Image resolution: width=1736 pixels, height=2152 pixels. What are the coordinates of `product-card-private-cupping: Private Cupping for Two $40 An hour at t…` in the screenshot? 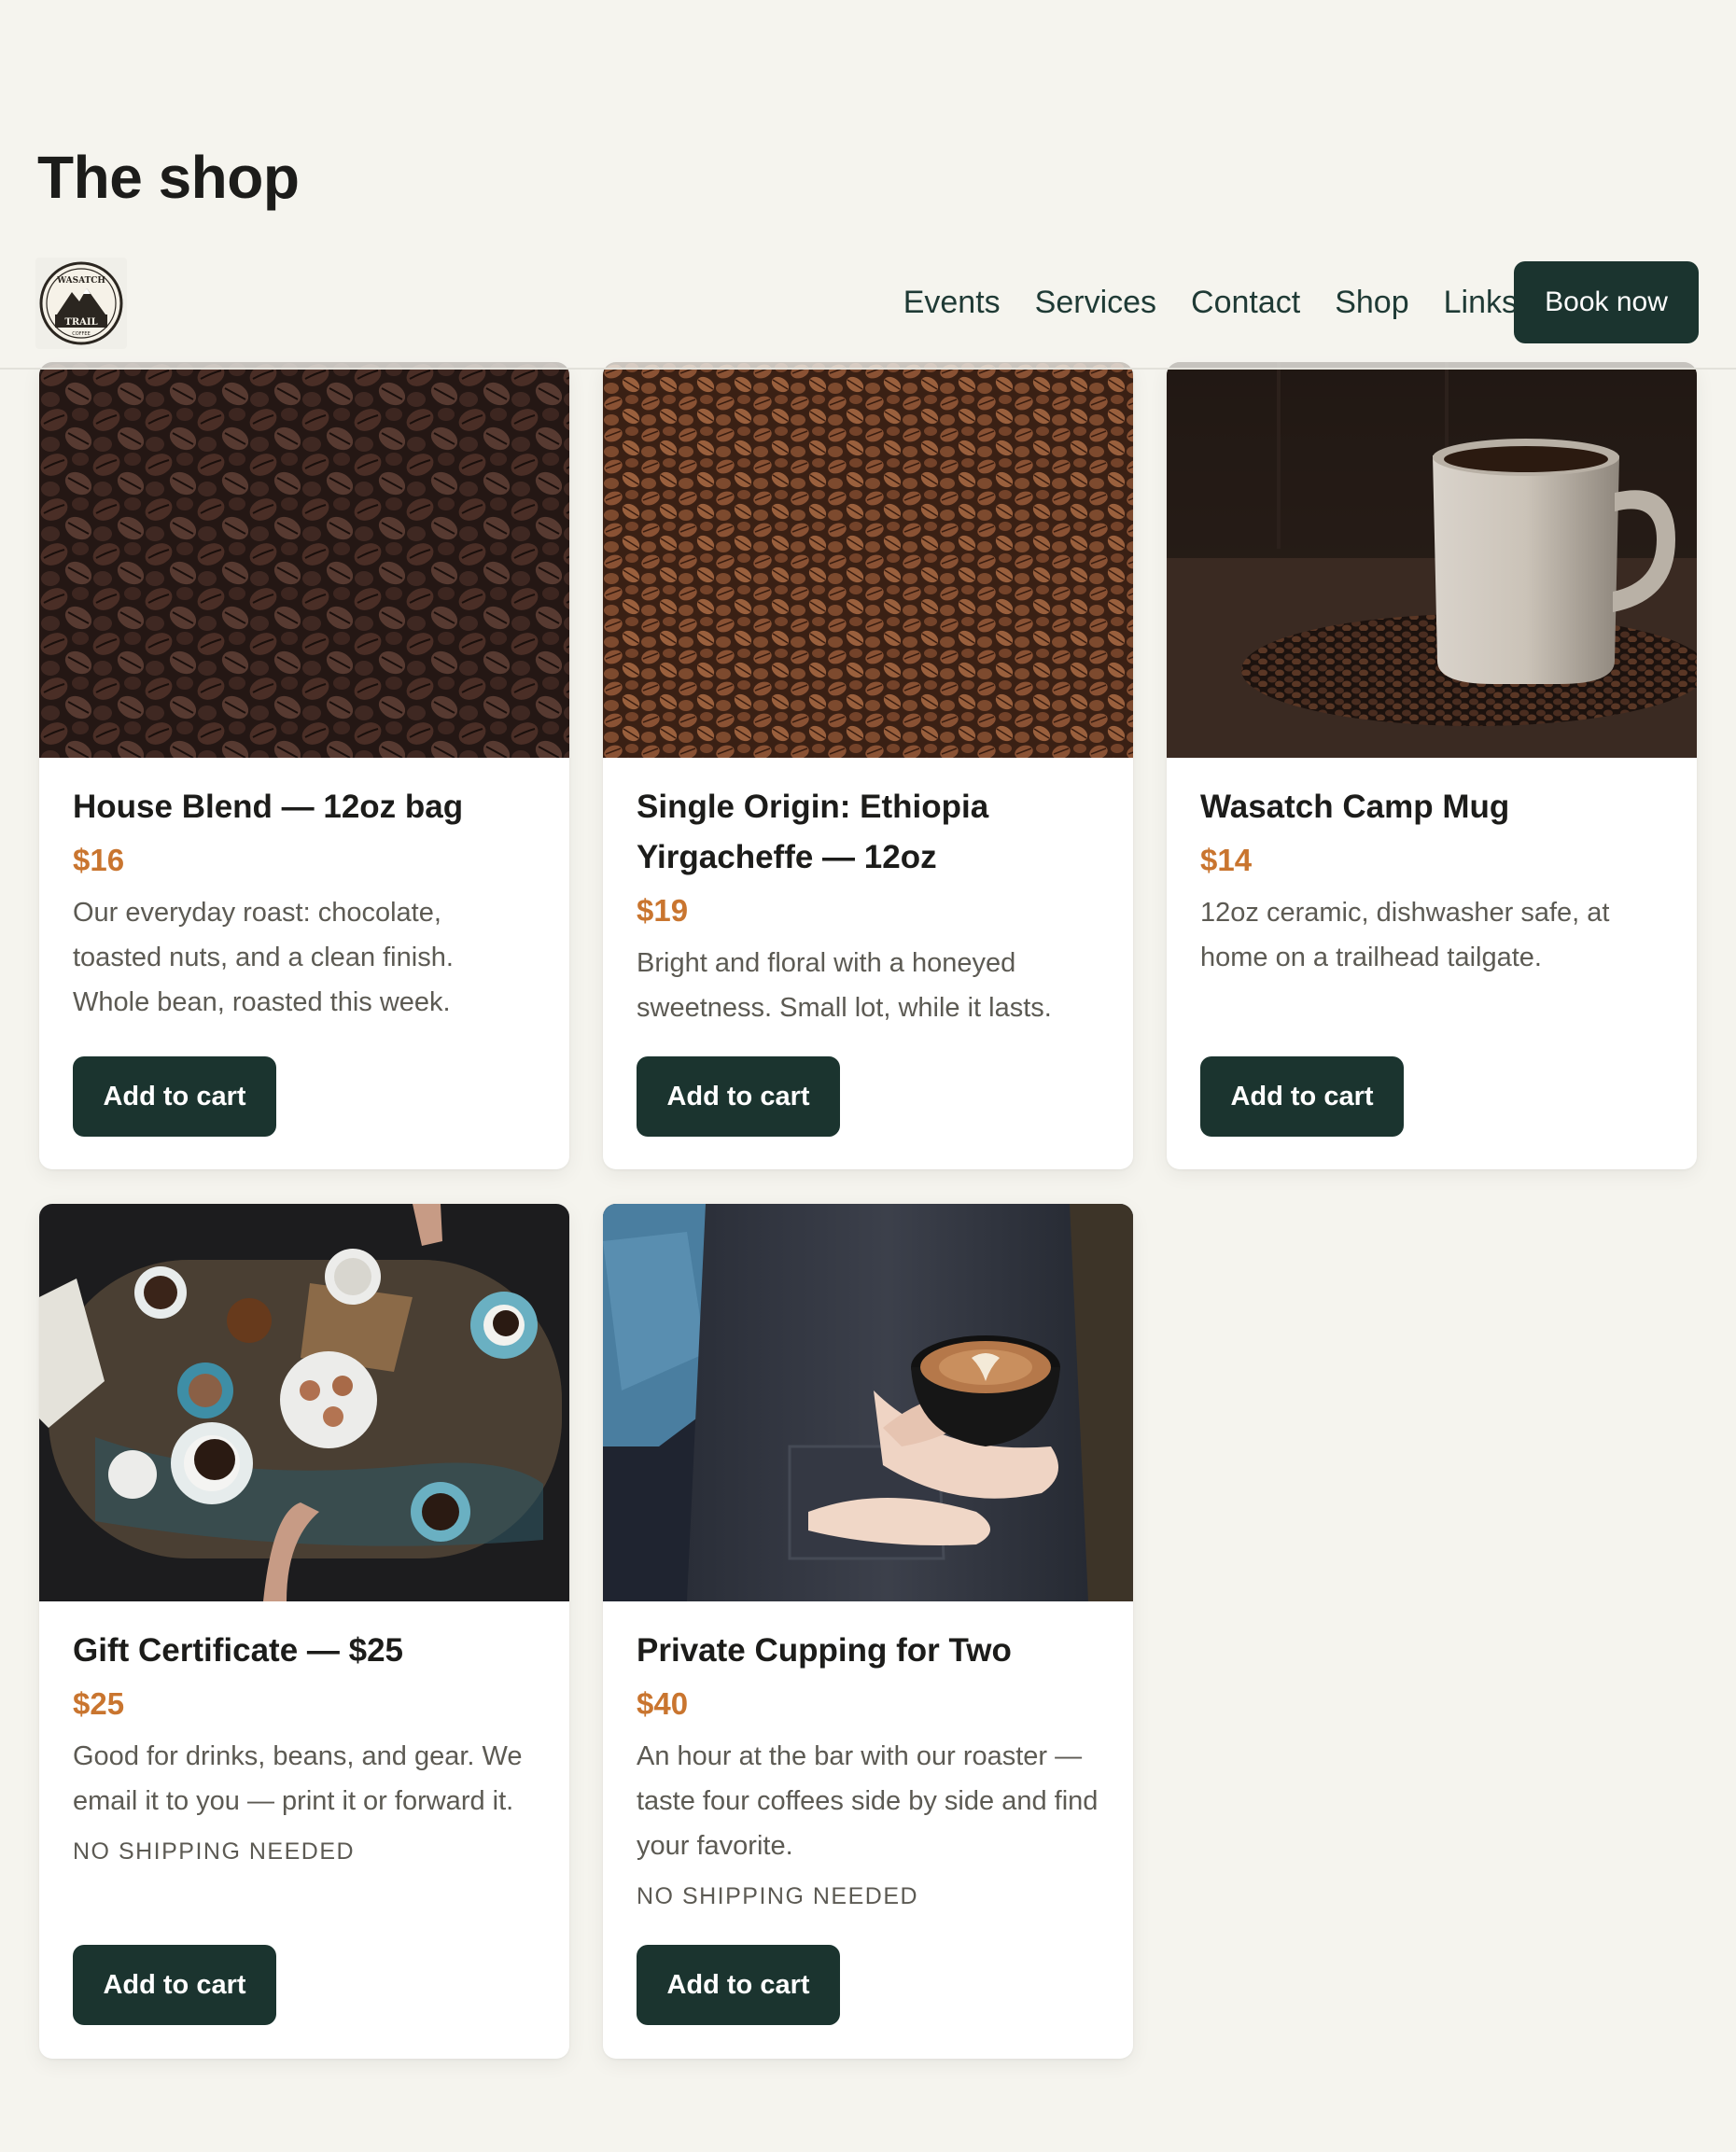 It's located at (868, 1631).